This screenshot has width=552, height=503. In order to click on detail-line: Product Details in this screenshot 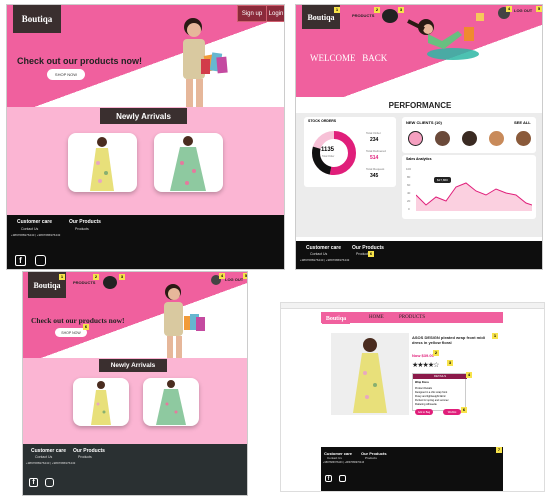, I will do `click(423, 388)`.